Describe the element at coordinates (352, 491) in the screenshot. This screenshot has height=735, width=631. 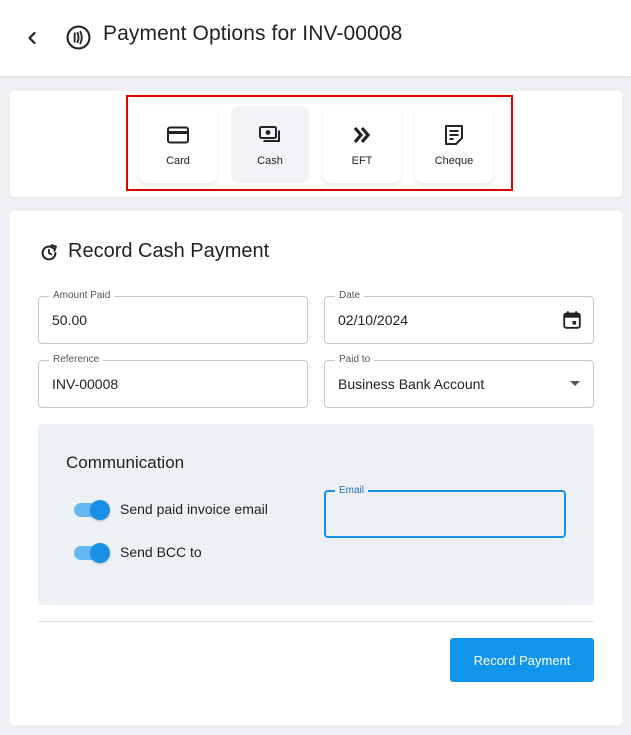
I see `email-label: Email` at that location.